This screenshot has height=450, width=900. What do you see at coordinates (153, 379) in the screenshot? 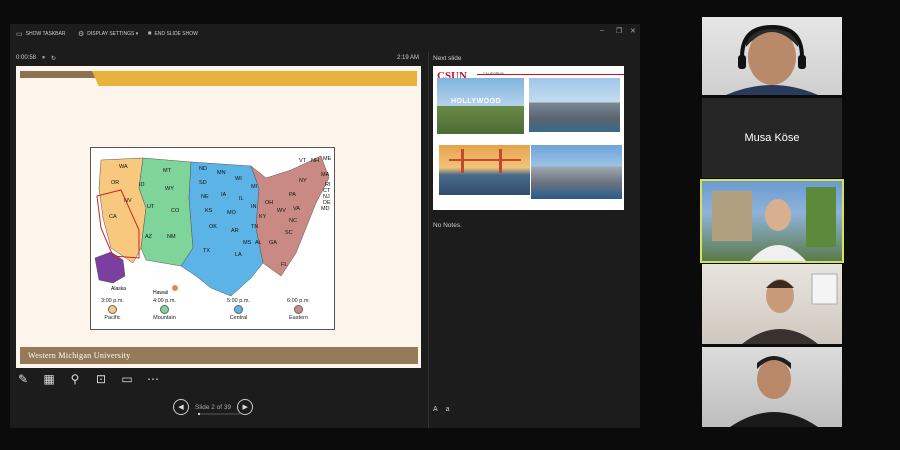
I see `more-icon: ⋯` at bounding box center [153, 379].